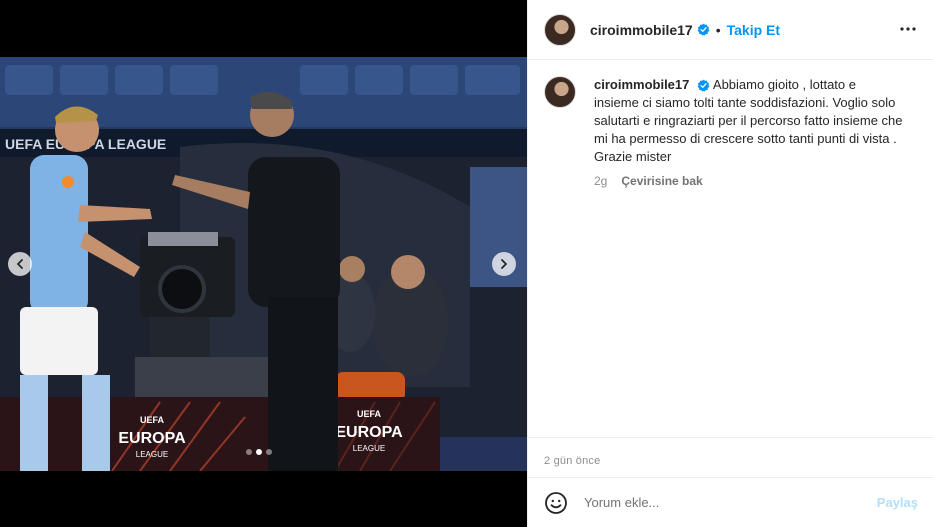 This screenshot has width=933, height=527. What do you see at coordinates (753, 30) in the screenshot?
I see `follow-button: Takip Et` at bounding box center [753, 30].